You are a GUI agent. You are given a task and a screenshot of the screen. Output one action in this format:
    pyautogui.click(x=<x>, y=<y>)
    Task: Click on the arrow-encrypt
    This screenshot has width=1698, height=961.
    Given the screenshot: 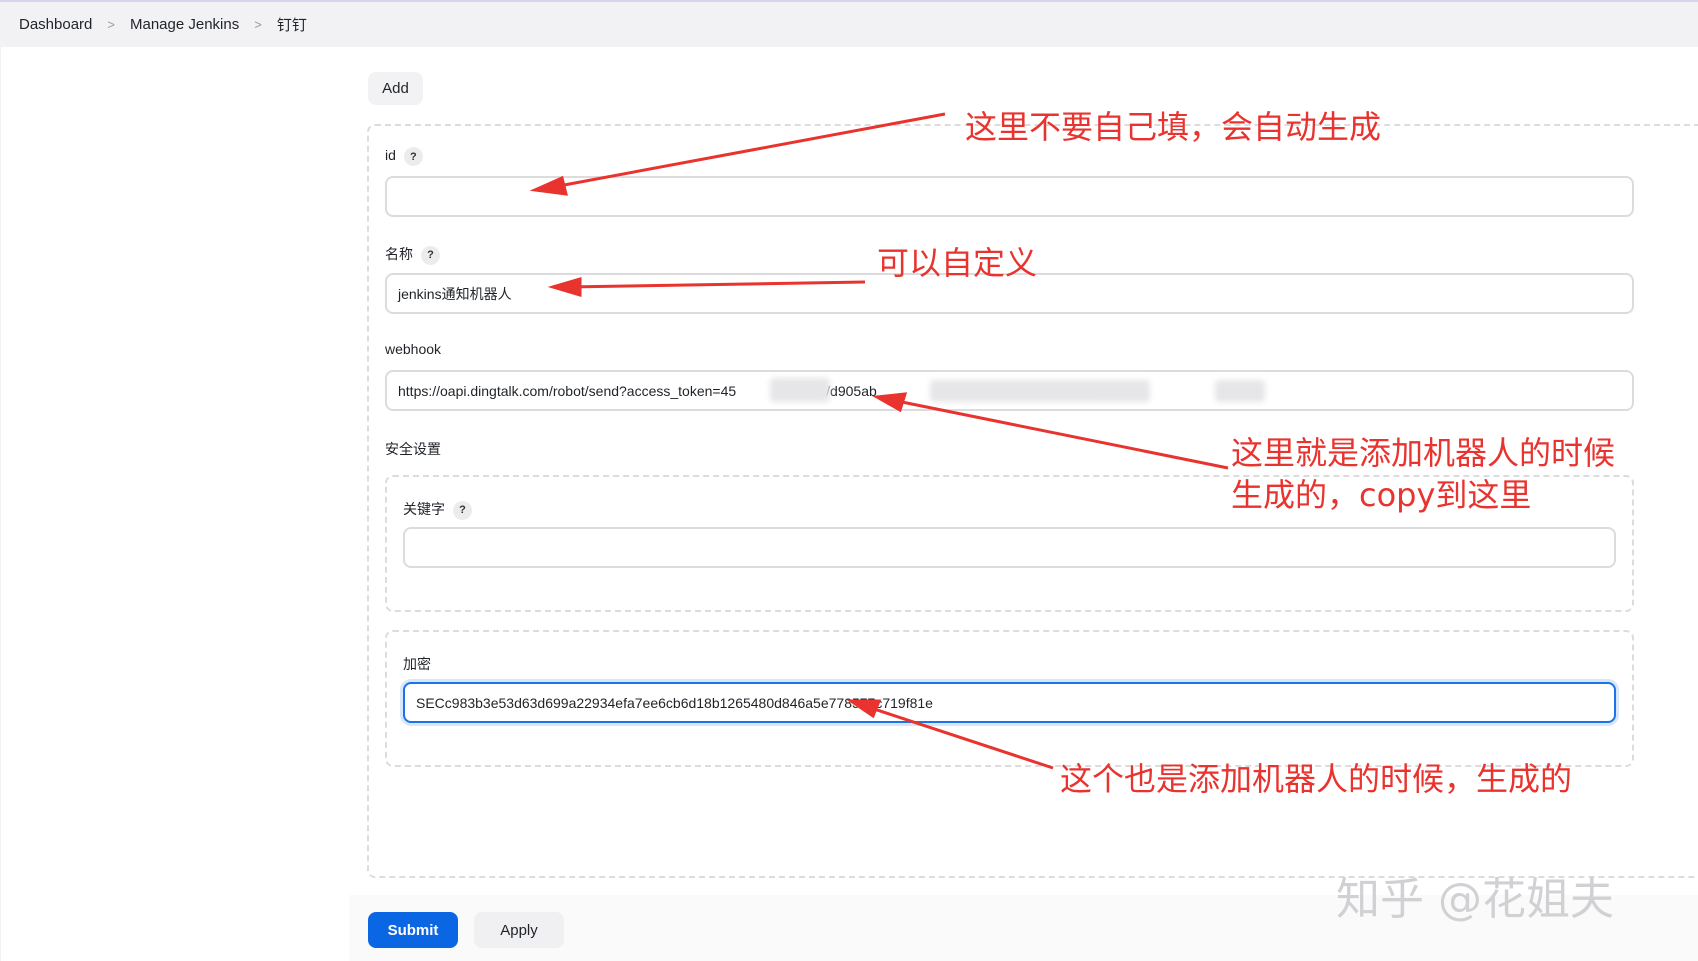 What is the action you would take?
    pyautogui.click(x=959, y=737)
    